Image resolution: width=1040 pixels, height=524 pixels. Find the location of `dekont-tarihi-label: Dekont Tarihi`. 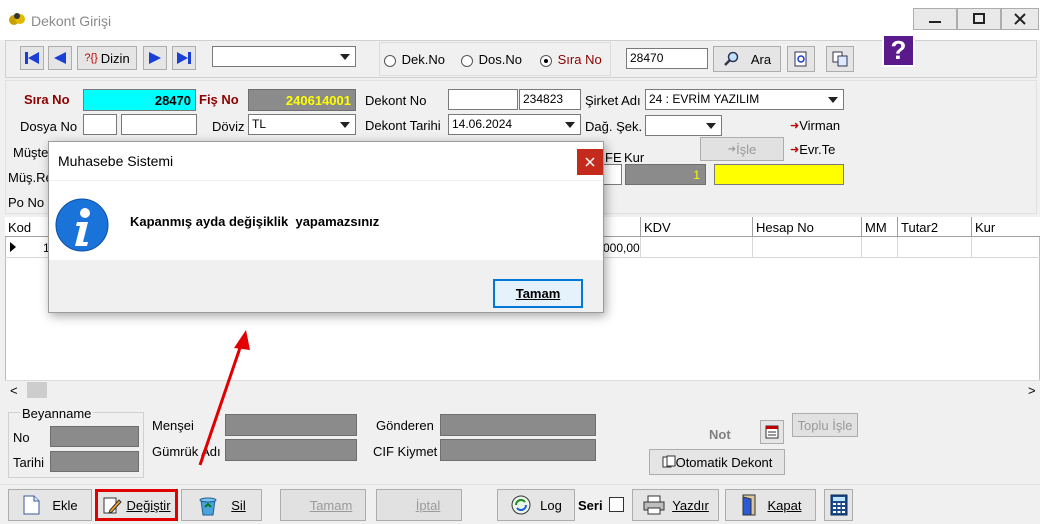

dekont-tarihi-label: Dekont Tarihi is located at coordinates (403, 125).